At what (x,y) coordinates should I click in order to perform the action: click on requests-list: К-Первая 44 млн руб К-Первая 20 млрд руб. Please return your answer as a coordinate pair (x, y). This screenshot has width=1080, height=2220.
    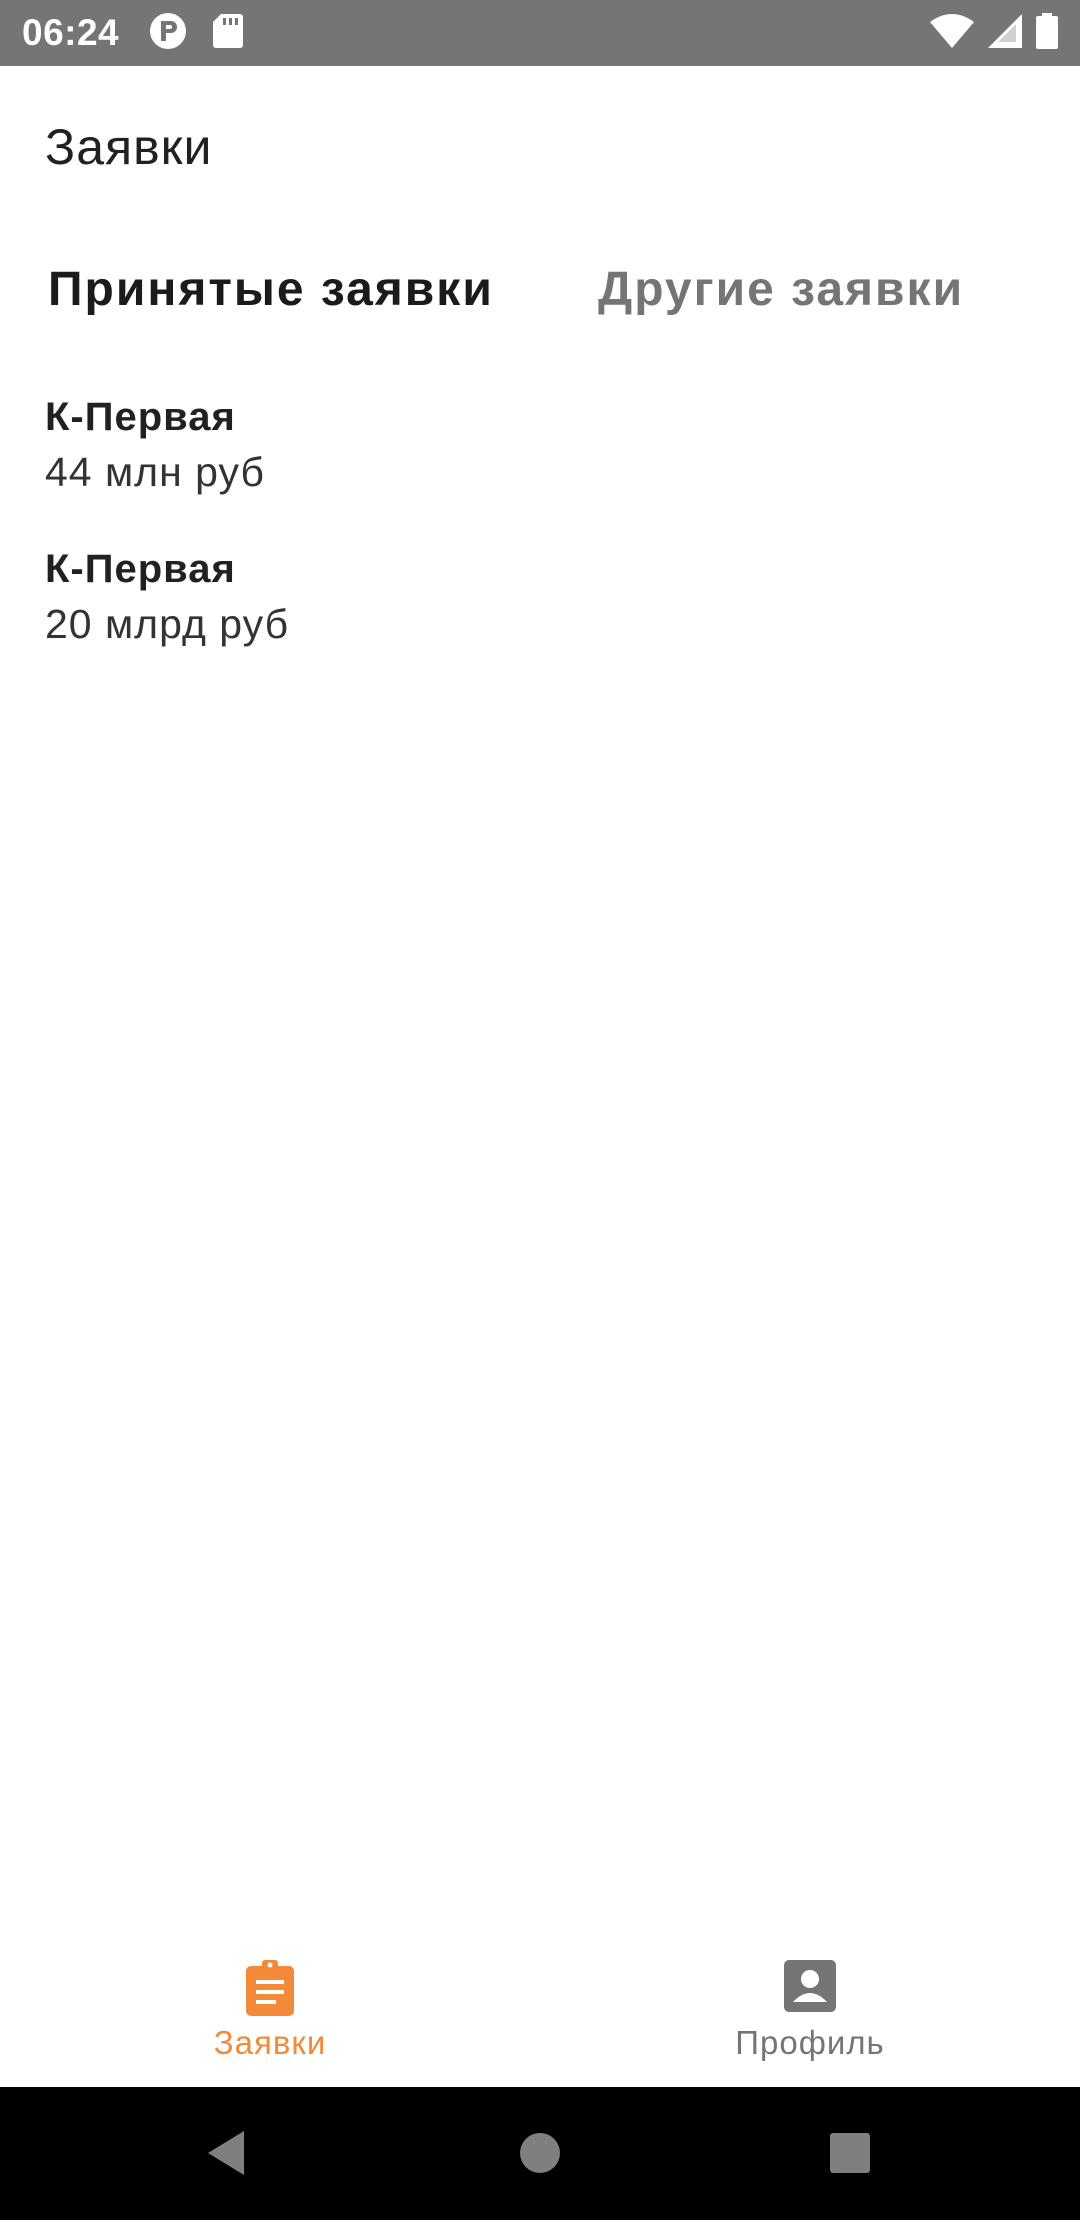
    Looking at the image, I should click on (540, 542).